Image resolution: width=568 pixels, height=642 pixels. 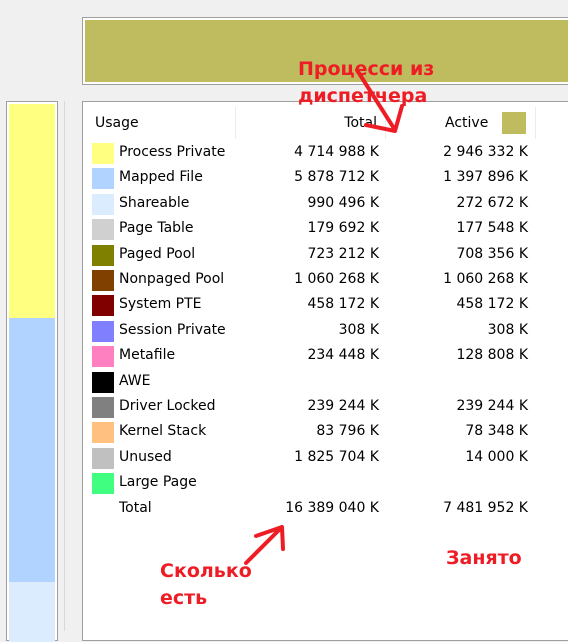 What do you see at coordinates (379, 100) in the screenshot?
I see `arrow-to-active` at bounding box center [379, 100].